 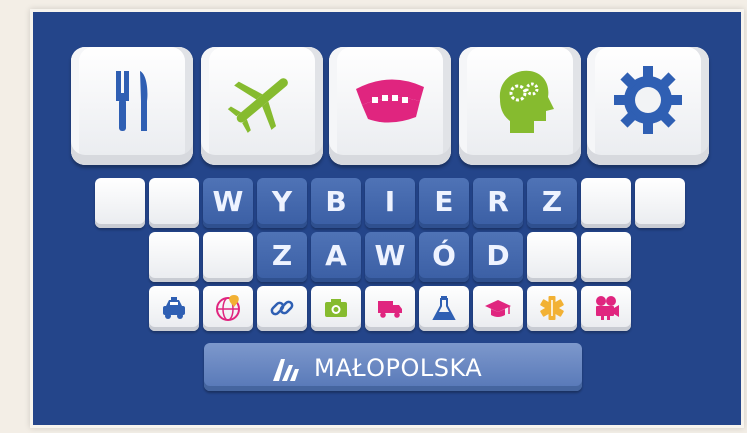 I want to click on brand-space-bar: MAŁOPOLSKA, so click(x=393, y=367).